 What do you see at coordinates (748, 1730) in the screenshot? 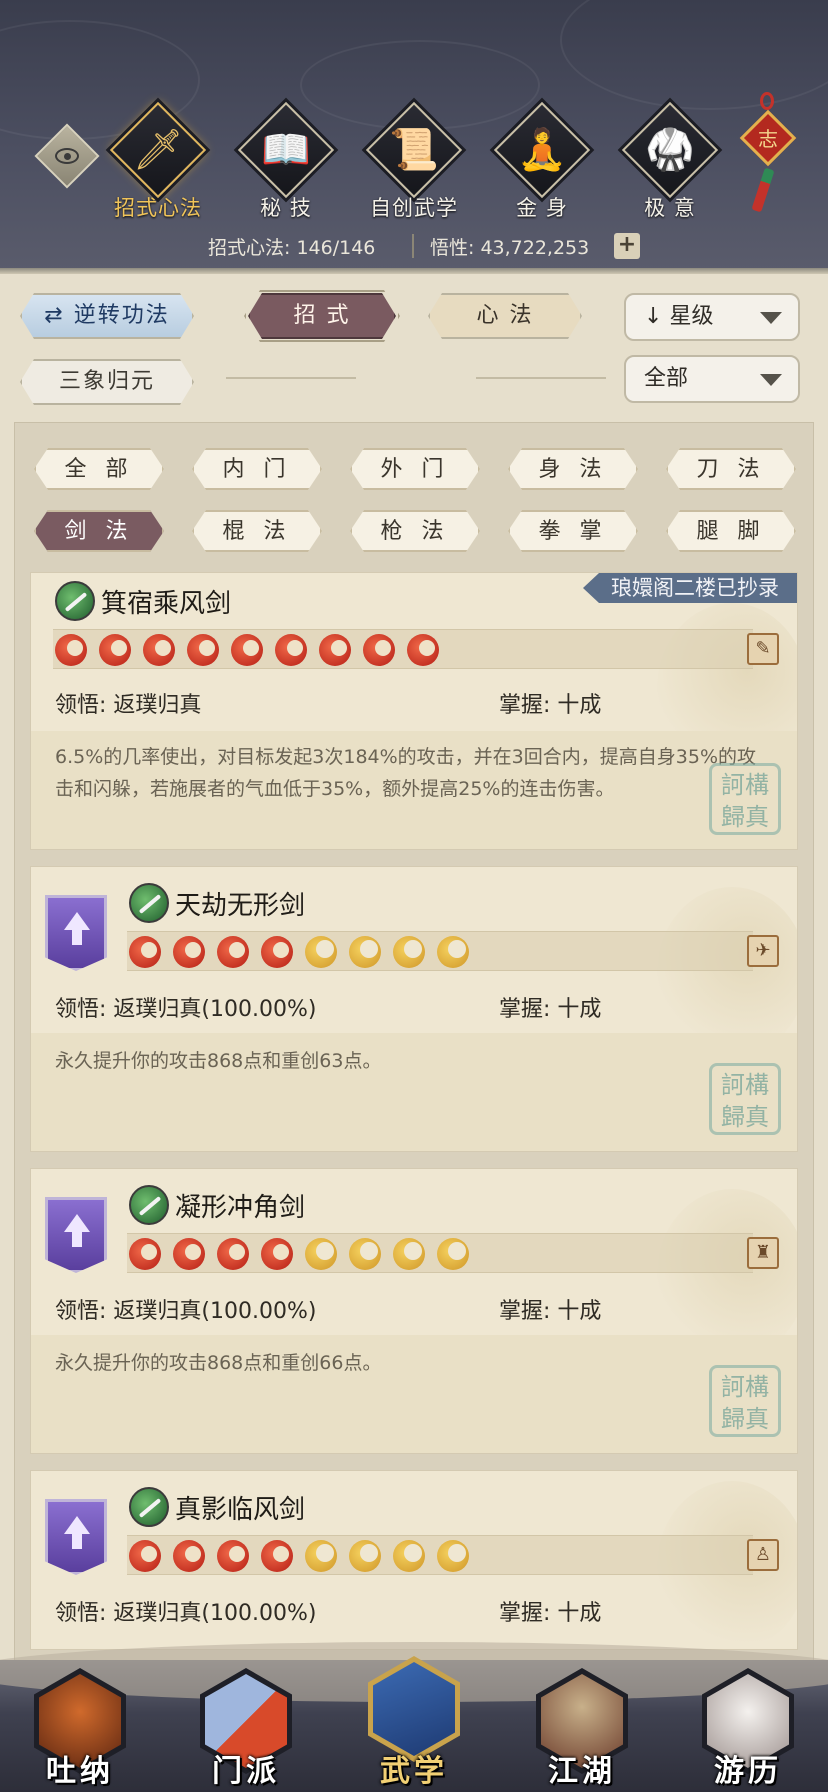
I see `bottom-tab-travel: 游历` at bounding box center [748, 1730].